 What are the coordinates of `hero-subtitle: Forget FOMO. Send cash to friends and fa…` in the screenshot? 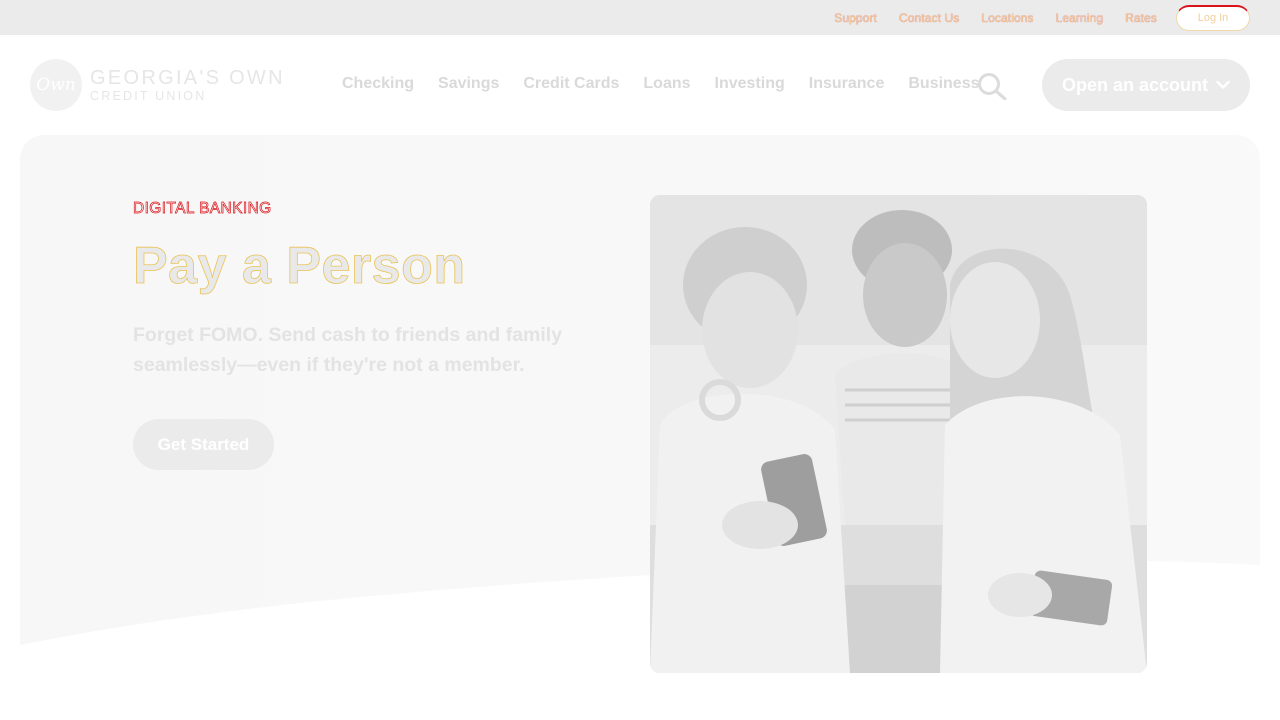 It's located at (348, 350).